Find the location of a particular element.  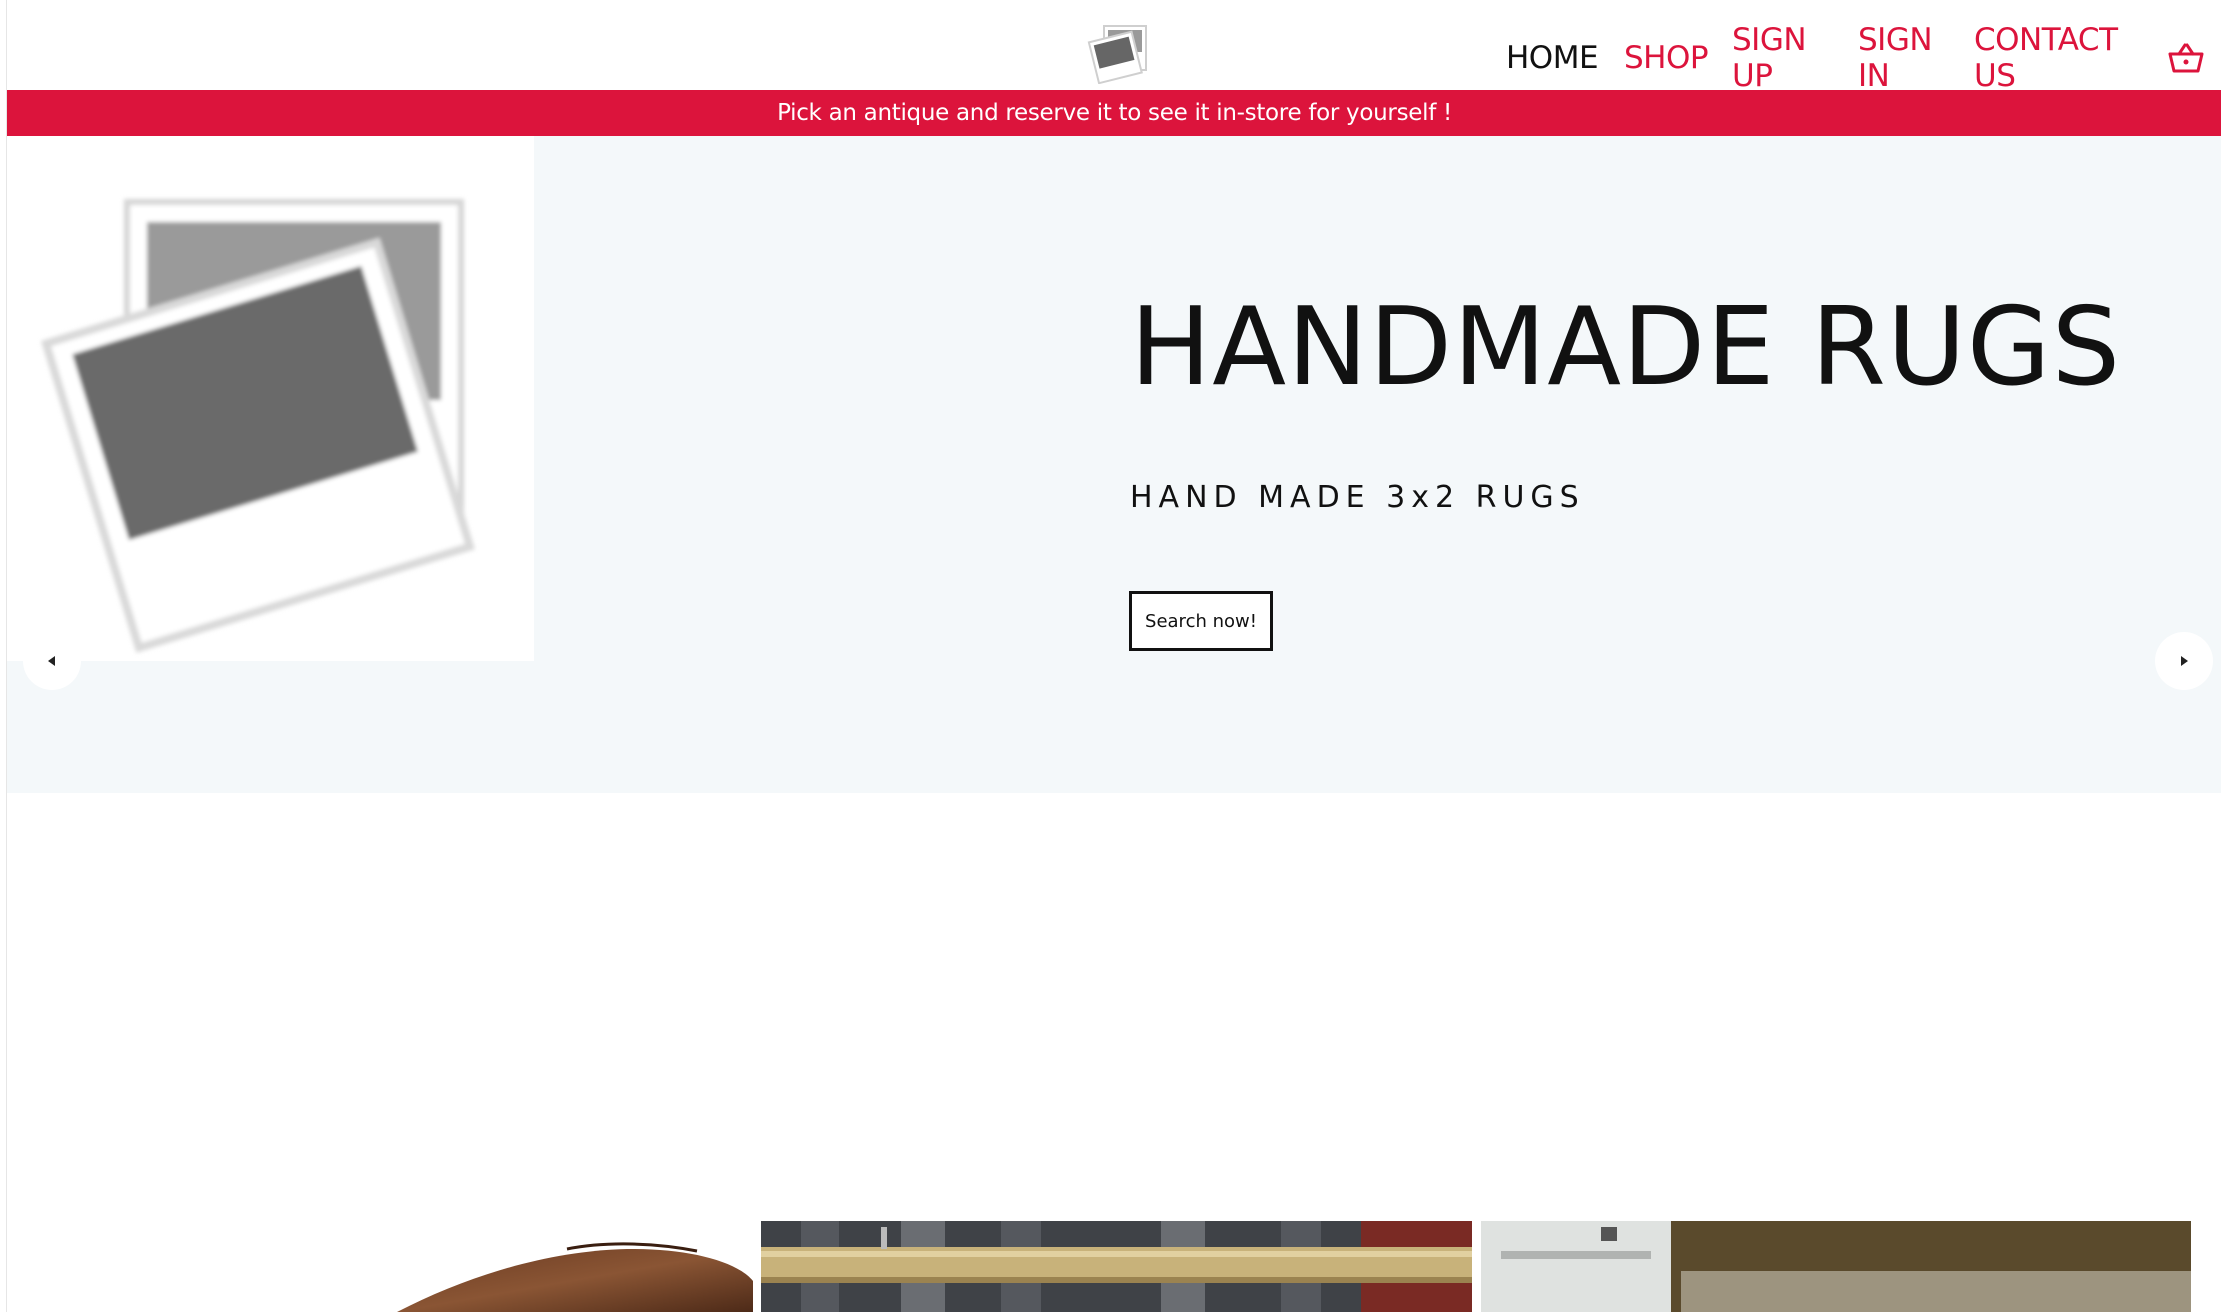

display-case-photo is located at coordinates (1836, 1266).